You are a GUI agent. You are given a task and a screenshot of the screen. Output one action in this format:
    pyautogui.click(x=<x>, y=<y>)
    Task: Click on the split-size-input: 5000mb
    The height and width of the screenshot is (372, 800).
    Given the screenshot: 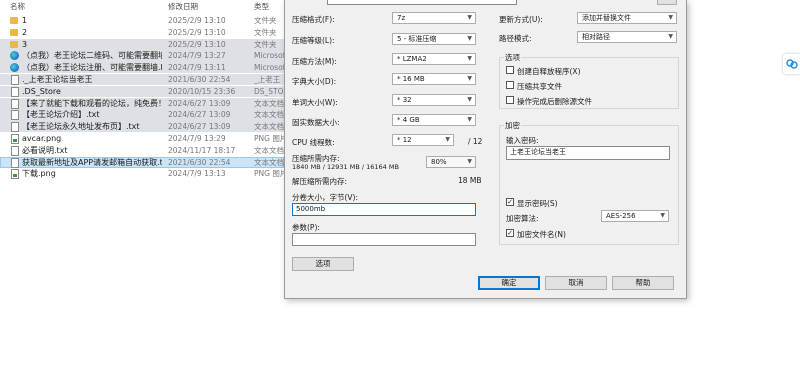 What is the action you would take?
    pyautogui.click(x=384, y=209)
    